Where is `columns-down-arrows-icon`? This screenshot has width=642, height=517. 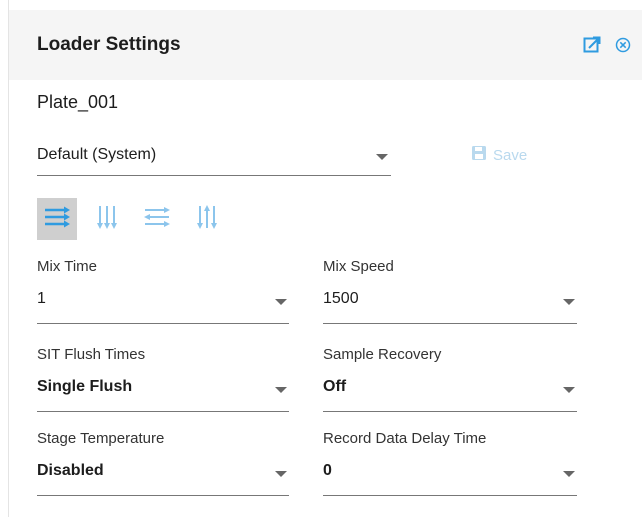 columns-down-arrows-icon is located at coordinates (107, 219).